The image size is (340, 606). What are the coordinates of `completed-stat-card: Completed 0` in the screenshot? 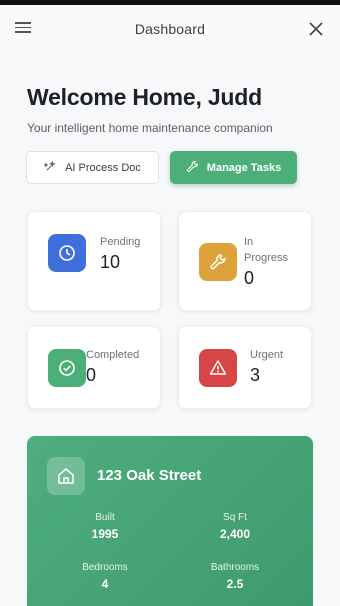 It's located at (94, 367).